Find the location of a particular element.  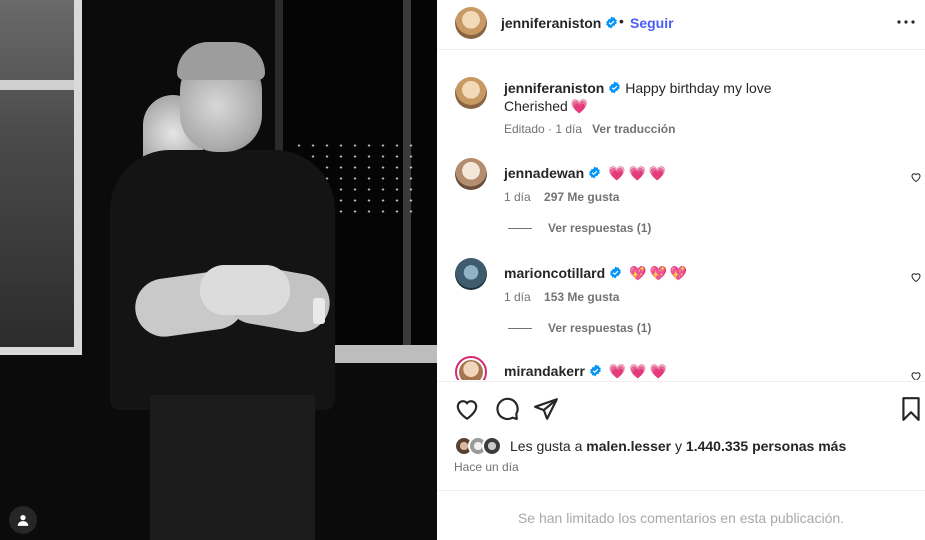

photo-hands is located at coordinates (245, 290).